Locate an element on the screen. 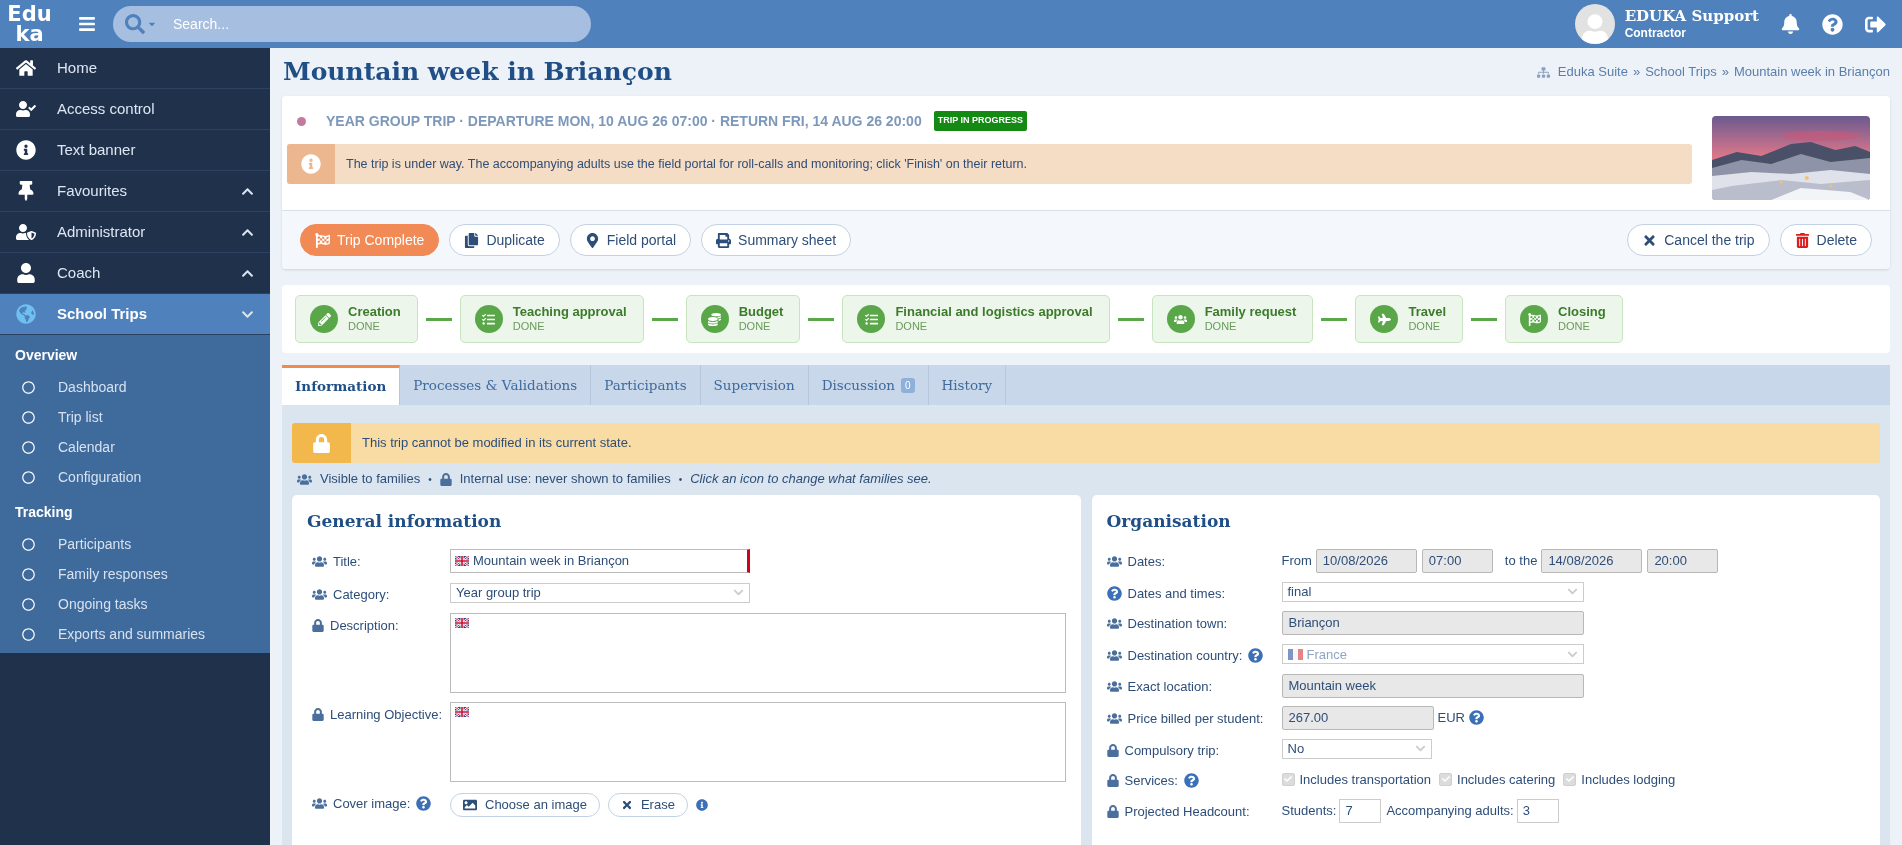 Image resolution: width=1902 pixels, height=845 pixels. step-card: Financial and logistics approval DONE is located at coordinates (976, 319).